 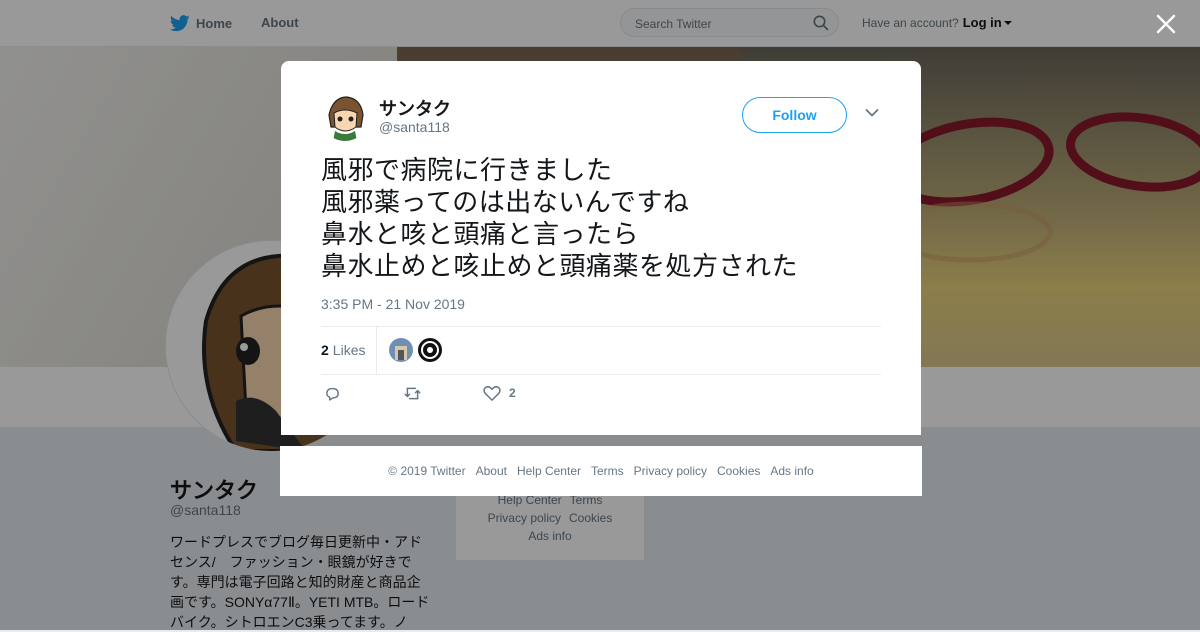 I want to click on tweet-author-handle: @santa118, so click(x=414, y=127).